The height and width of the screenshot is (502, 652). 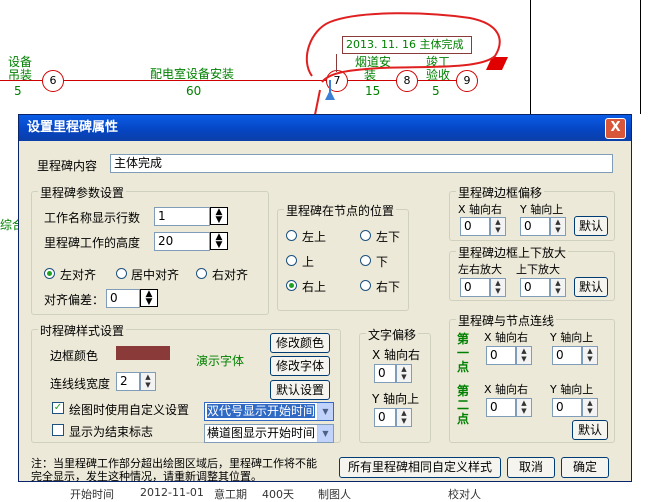 I want to click on end-flag-label: 显示为结束标志, so click(x=111, y=432).